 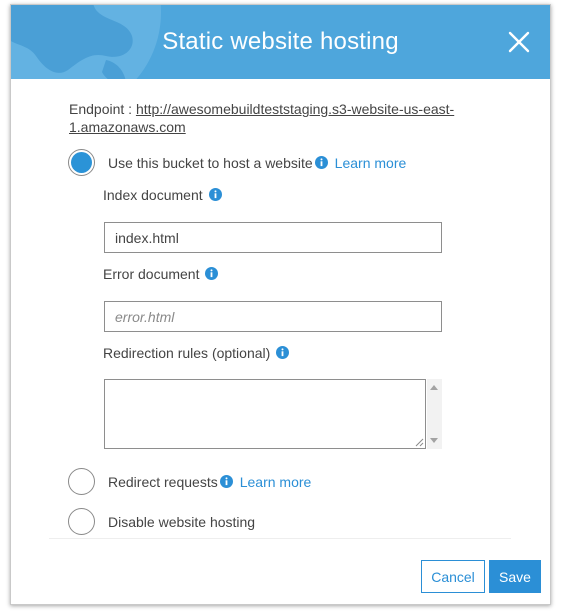 I want to click on close-icon, so click(x=519, y=42).